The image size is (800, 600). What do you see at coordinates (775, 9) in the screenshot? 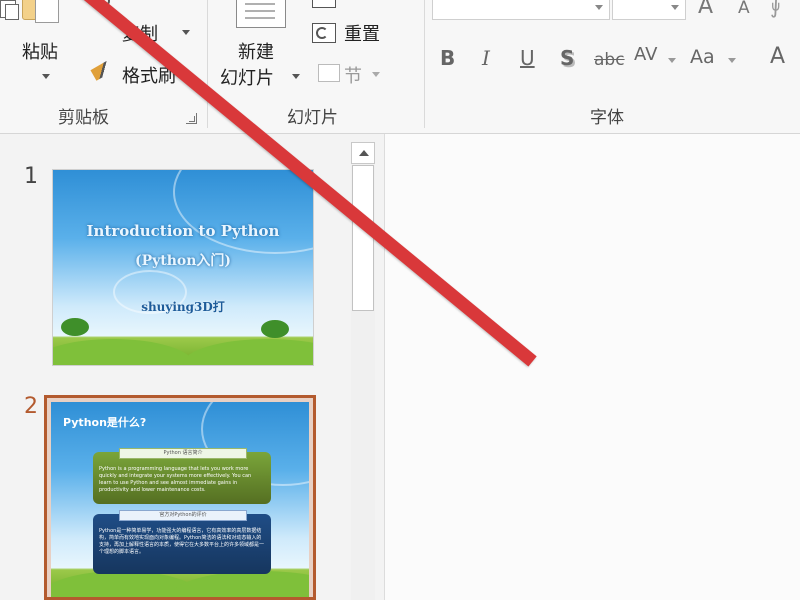
I see `clear-format-button: ⨚` at bounding box center [775, 9].